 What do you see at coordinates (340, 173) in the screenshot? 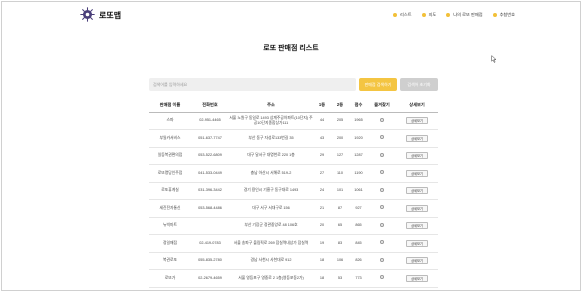
I see `second-prize-cell: 110` at bounding box center [340, 173].